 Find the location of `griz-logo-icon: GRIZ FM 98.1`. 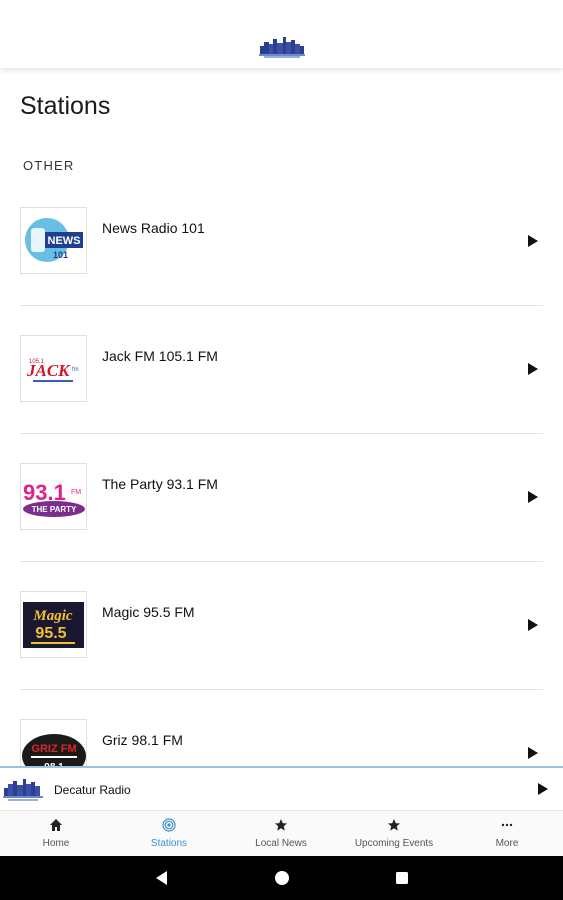

griz-logo-icon: GRIZ FM 98.1 is located at coordinates (53, 743).